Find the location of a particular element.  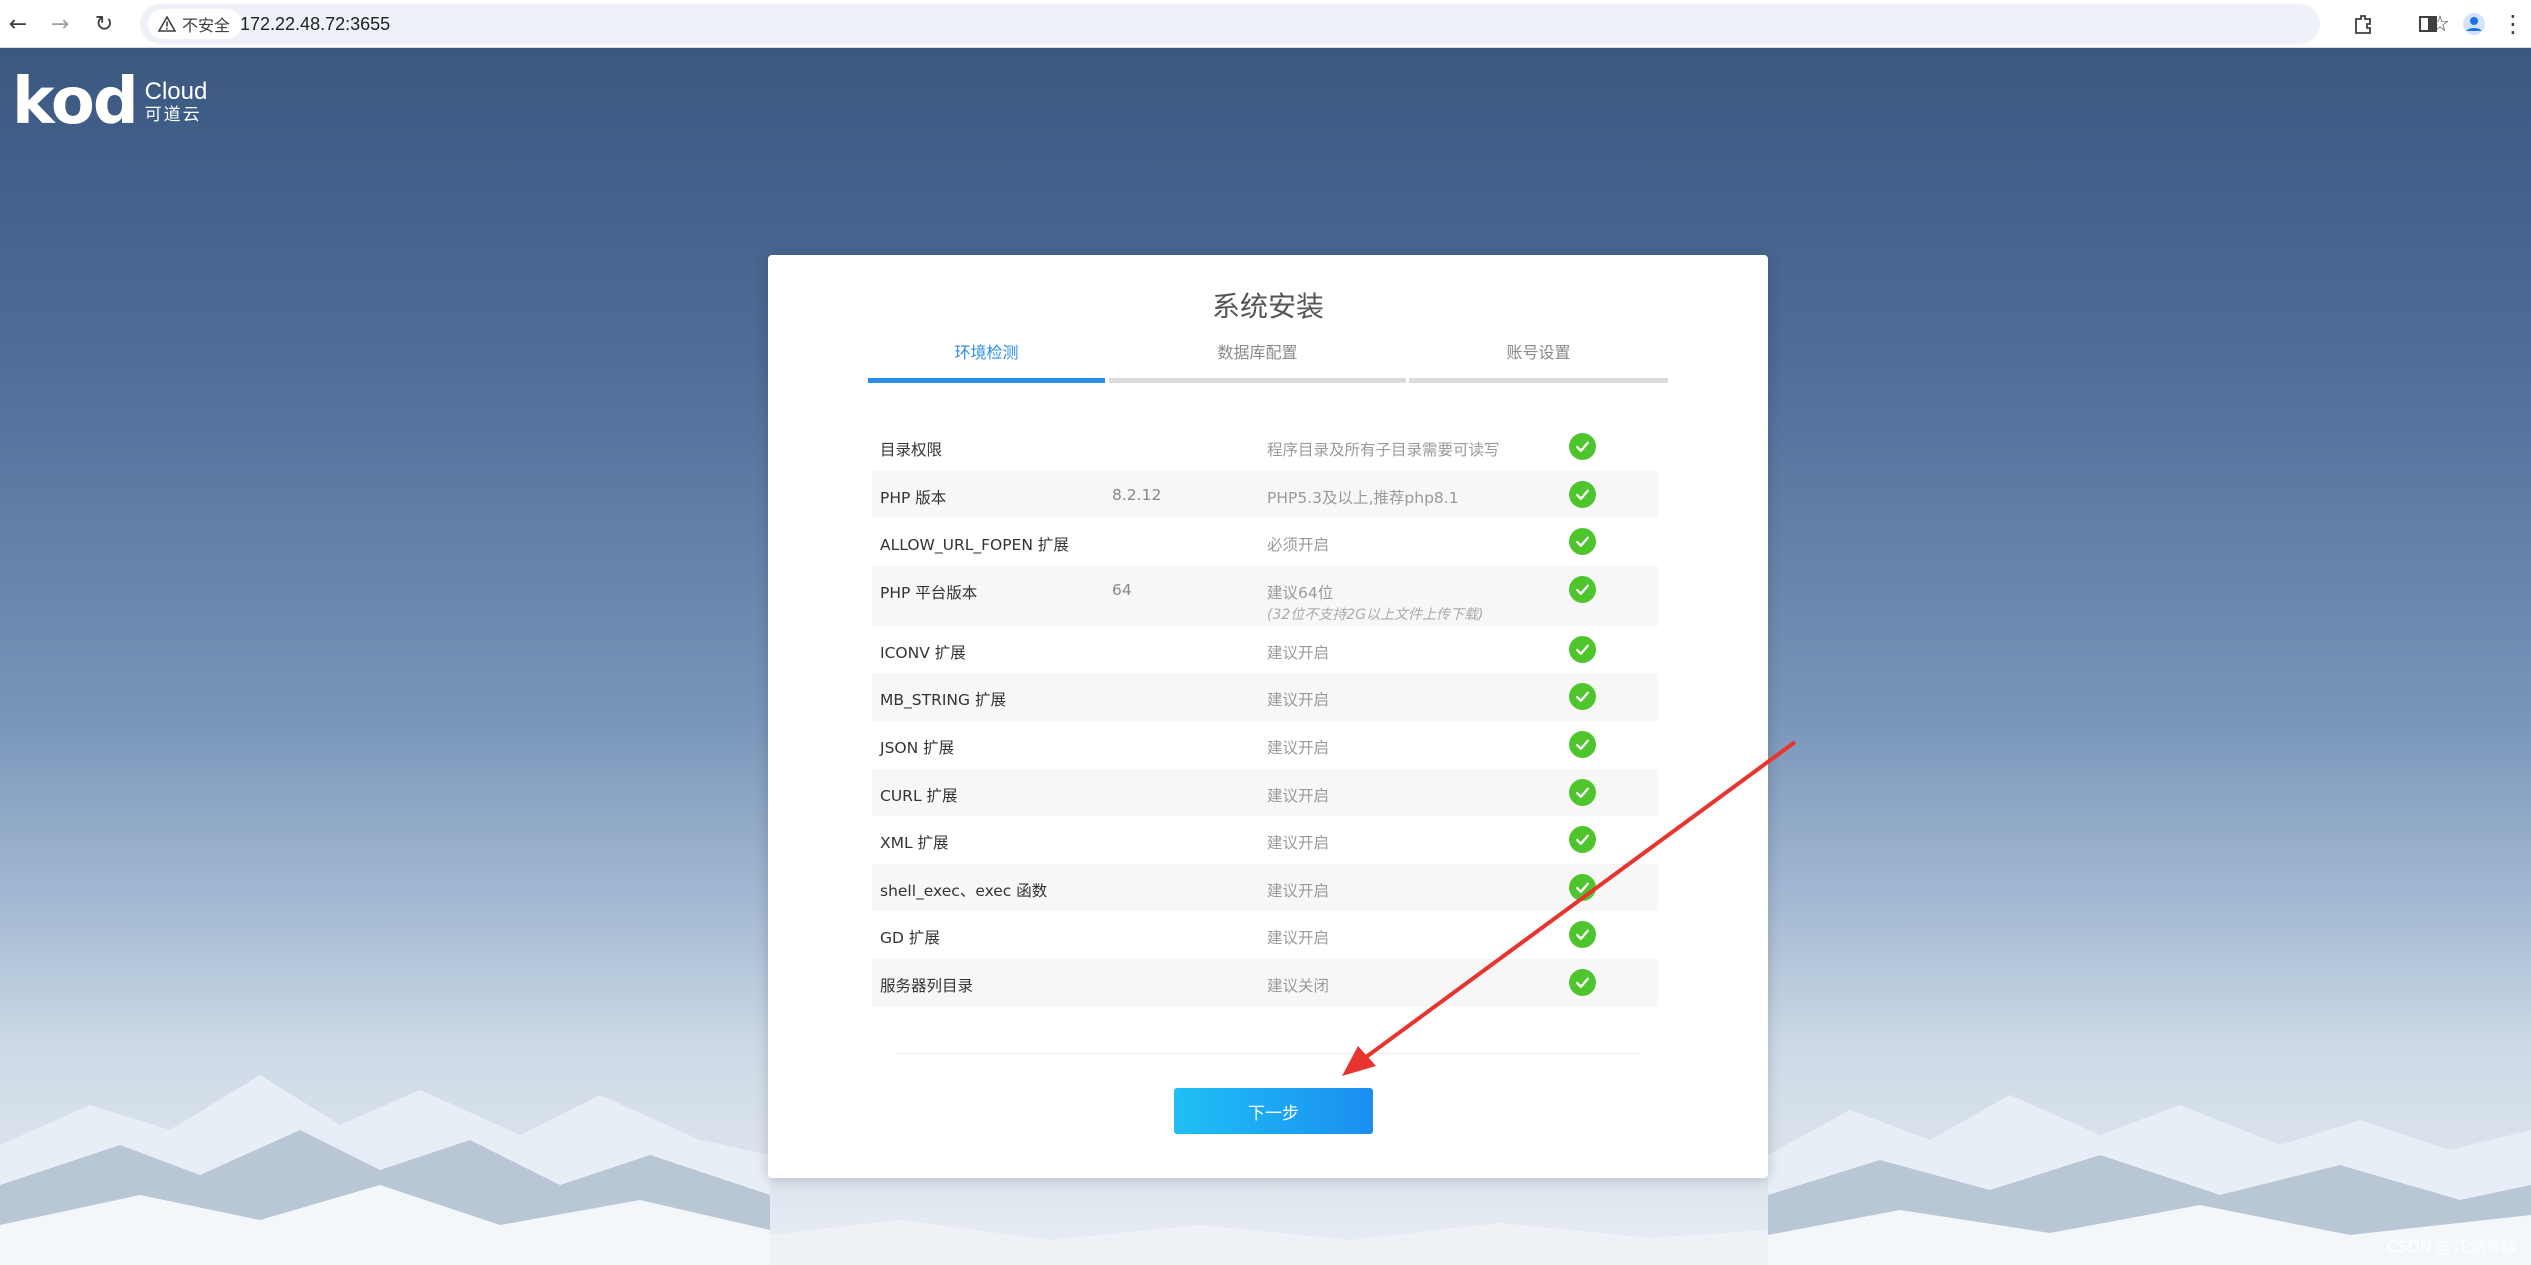

check-requirement: 必须开启 is located at coordinates (1298, 545).